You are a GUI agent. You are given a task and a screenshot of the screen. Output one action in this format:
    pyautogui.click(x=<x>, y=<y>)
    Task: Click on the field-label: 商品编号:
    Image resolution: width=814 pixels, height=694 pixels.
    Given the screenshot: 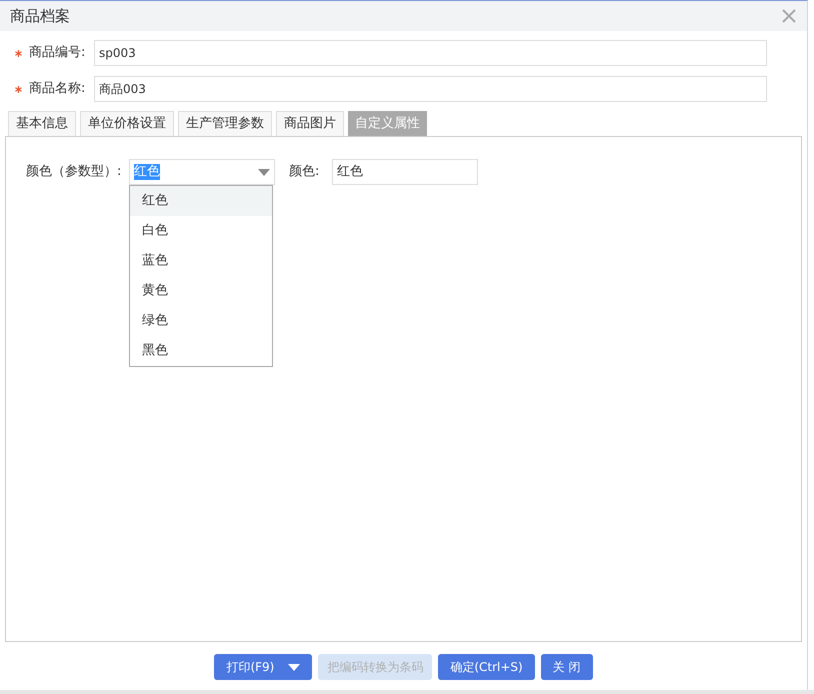 What is the action you would take?
    pyautogui.click(x=57, y=53)
    